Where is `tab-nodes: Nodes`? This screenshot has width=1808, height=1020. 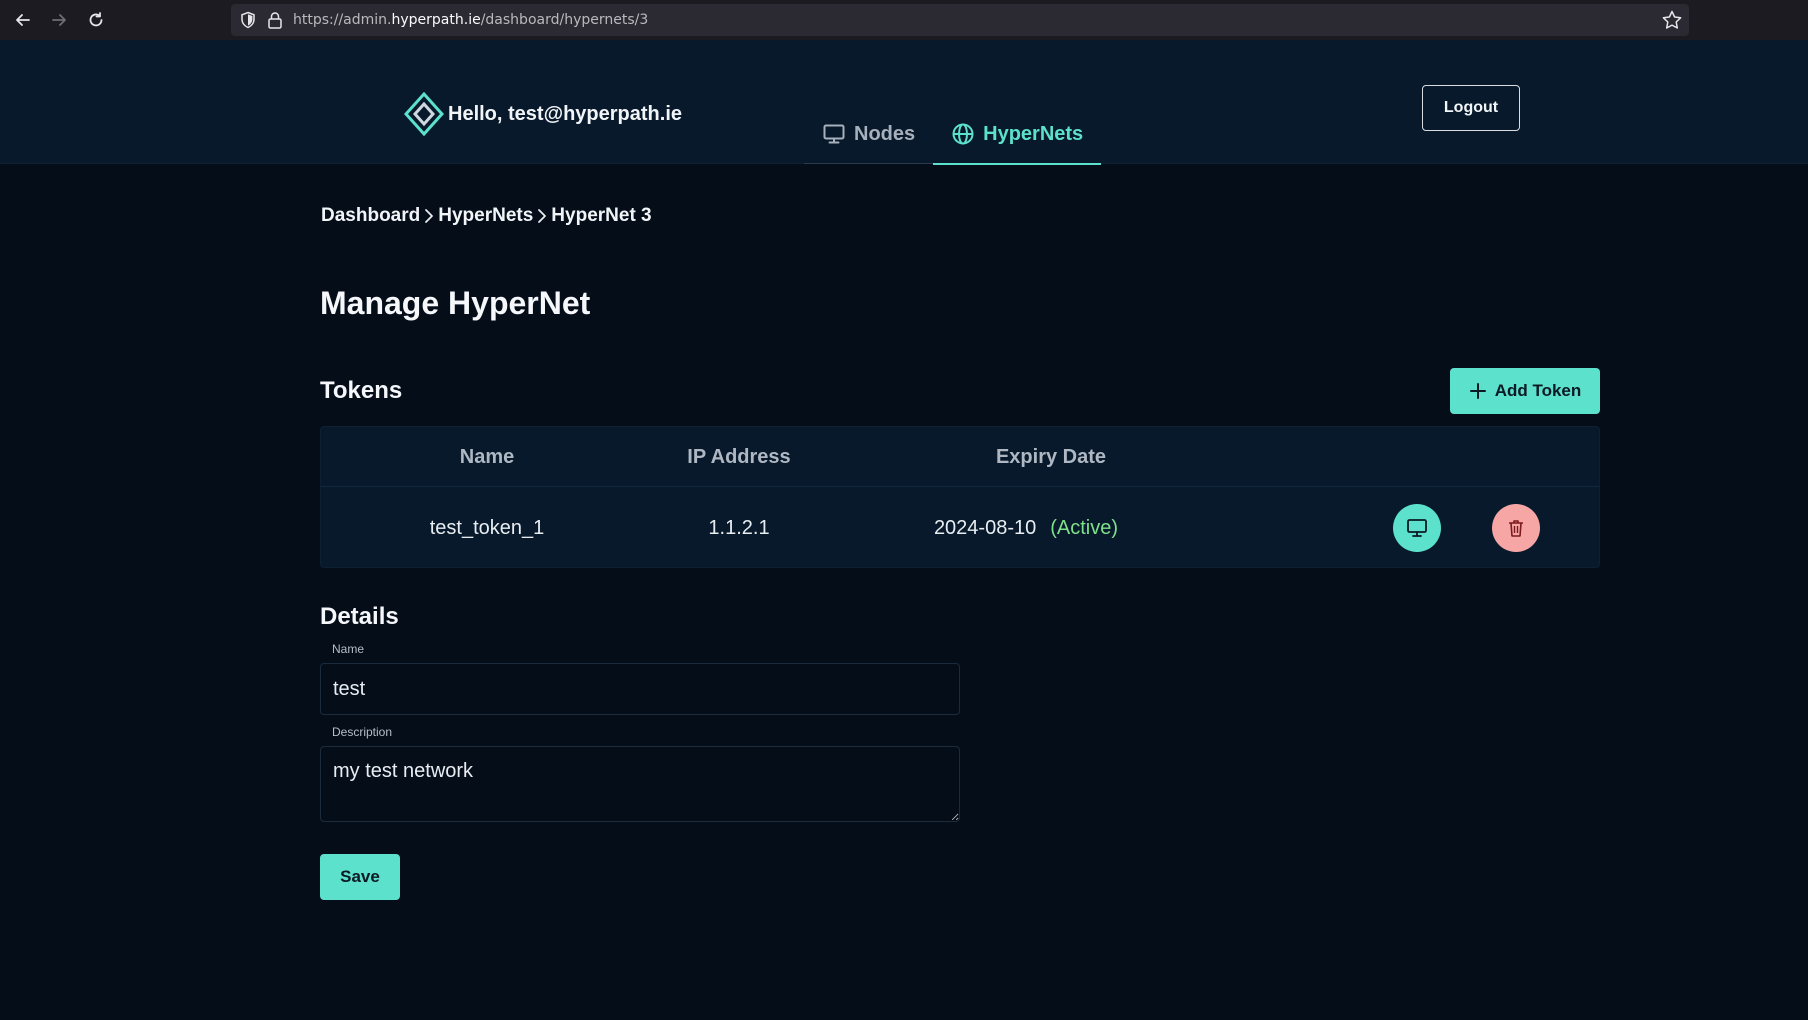 tab-nodes: Nodes is located at coordinates (868, 134).